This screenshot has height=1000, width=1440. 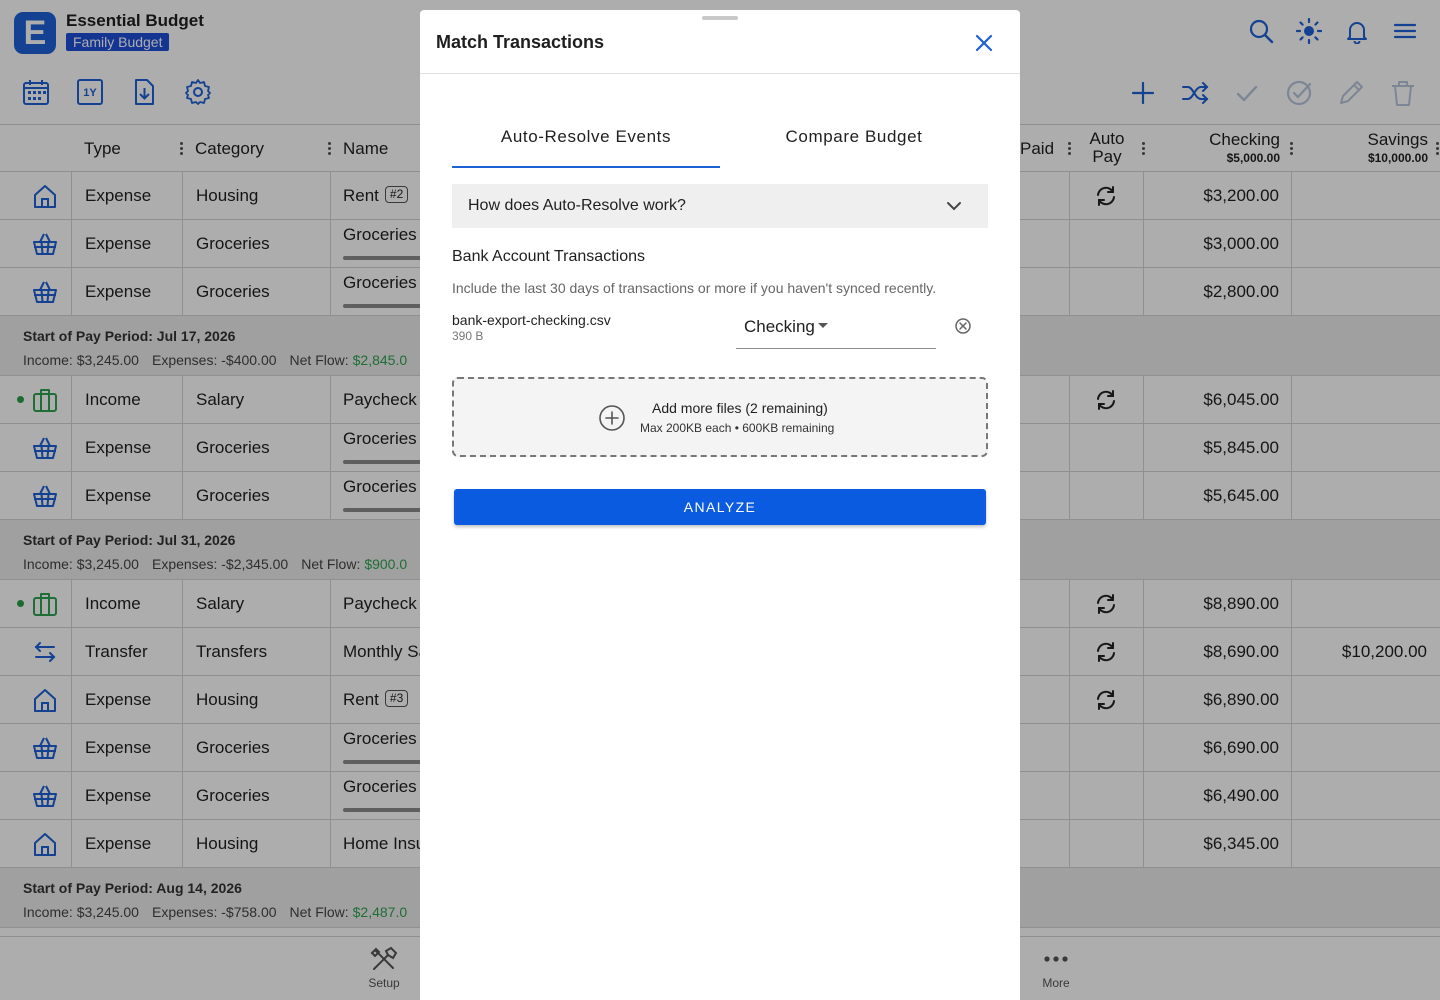 I want to click on analyze-button: ANALYZE, so click(x=720, y=507).